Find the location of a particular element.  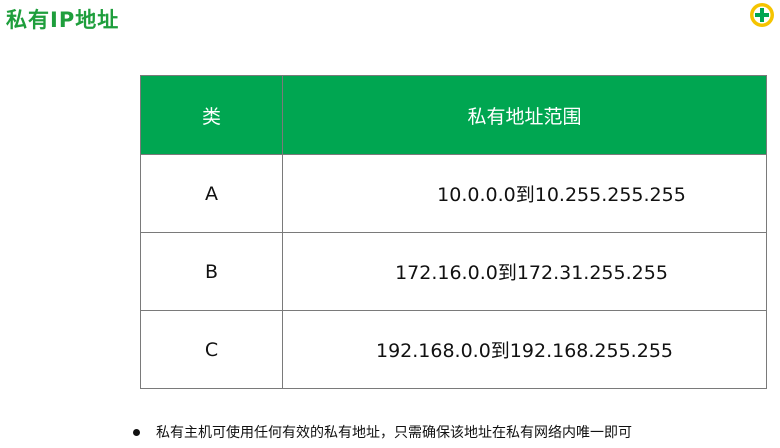

logo-badge-icon is located at coordinates (762, 15).